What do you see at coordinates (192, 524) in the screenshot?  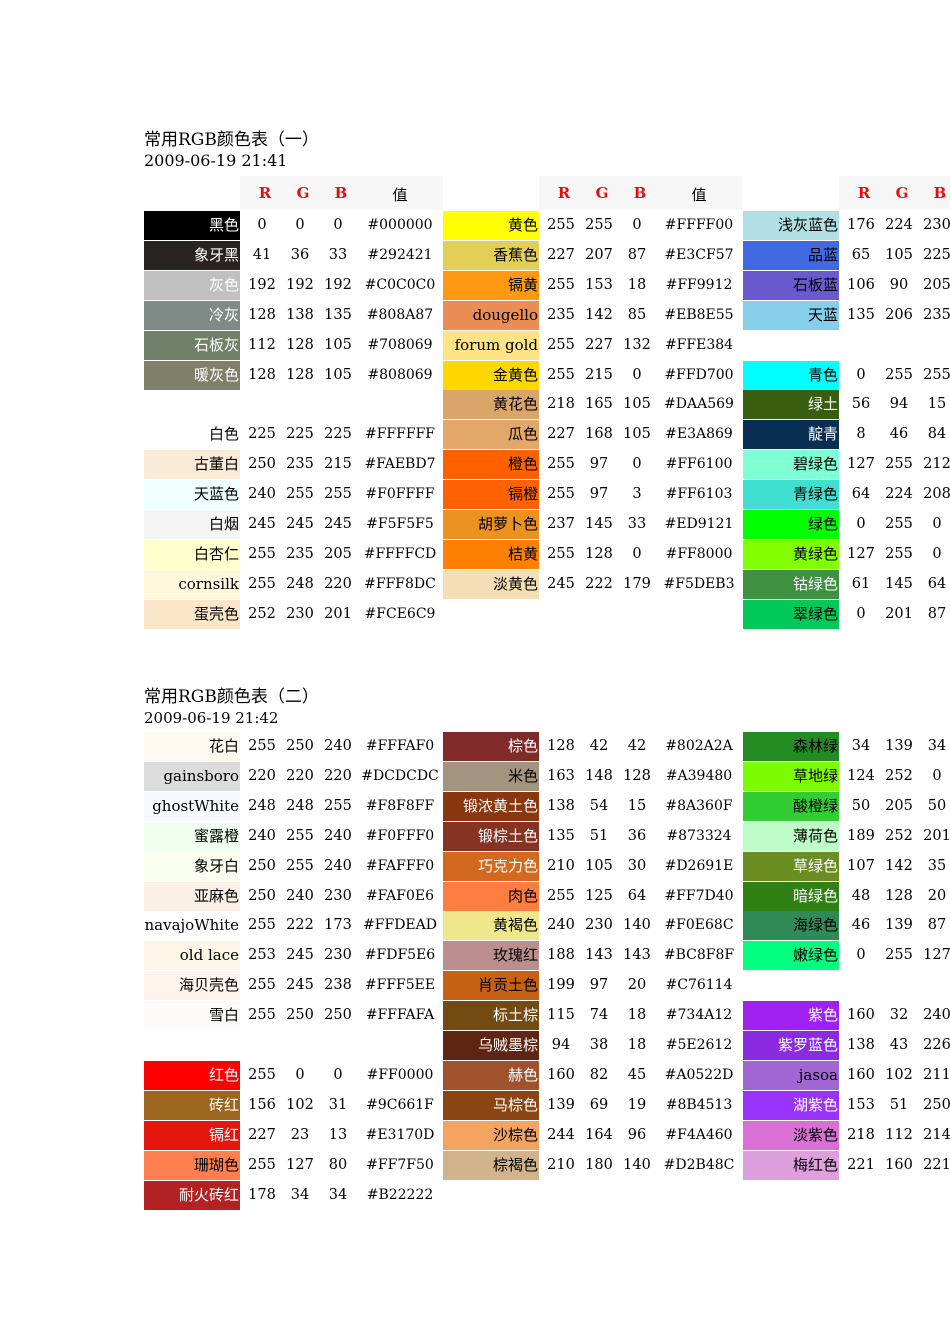 I see `color-swatch: 白烟` at bounding box center [192, 524].